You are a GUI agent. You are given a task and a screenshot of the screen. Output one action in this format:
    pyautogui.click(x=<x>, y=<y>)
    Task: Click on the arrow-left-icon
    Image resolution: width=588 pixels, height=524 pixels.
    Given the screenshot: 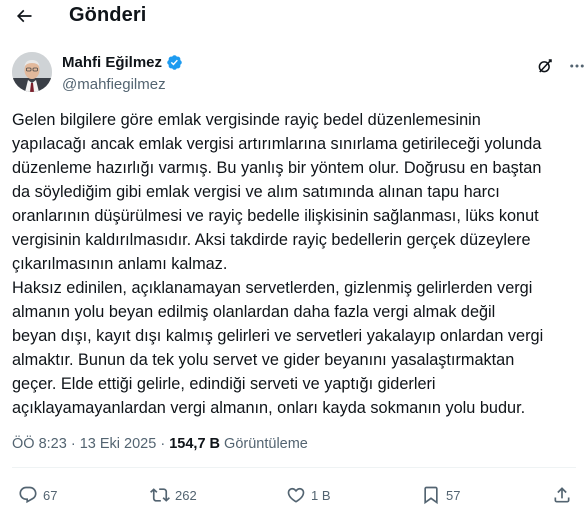 What is the action you would take?
    pyautogui.click(x=24, y=16)
    